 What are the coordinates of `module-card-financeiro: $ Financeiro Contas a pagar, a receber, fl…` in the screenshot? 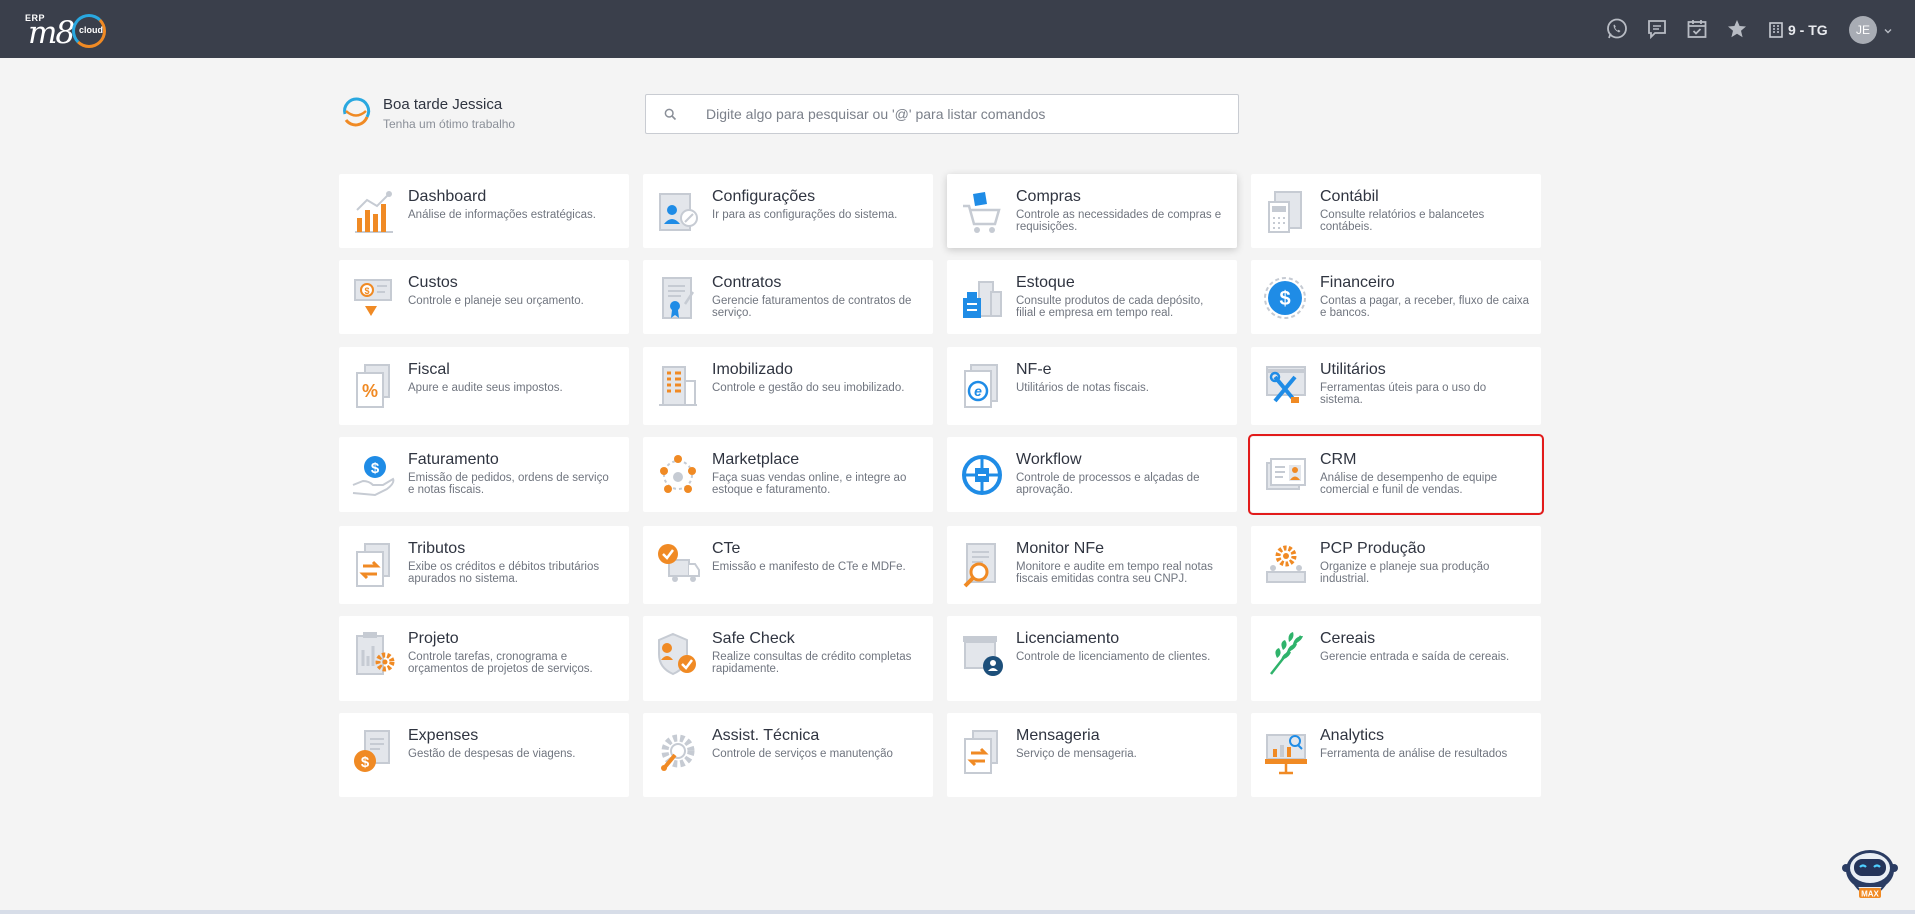 It's located at (1396, 297).